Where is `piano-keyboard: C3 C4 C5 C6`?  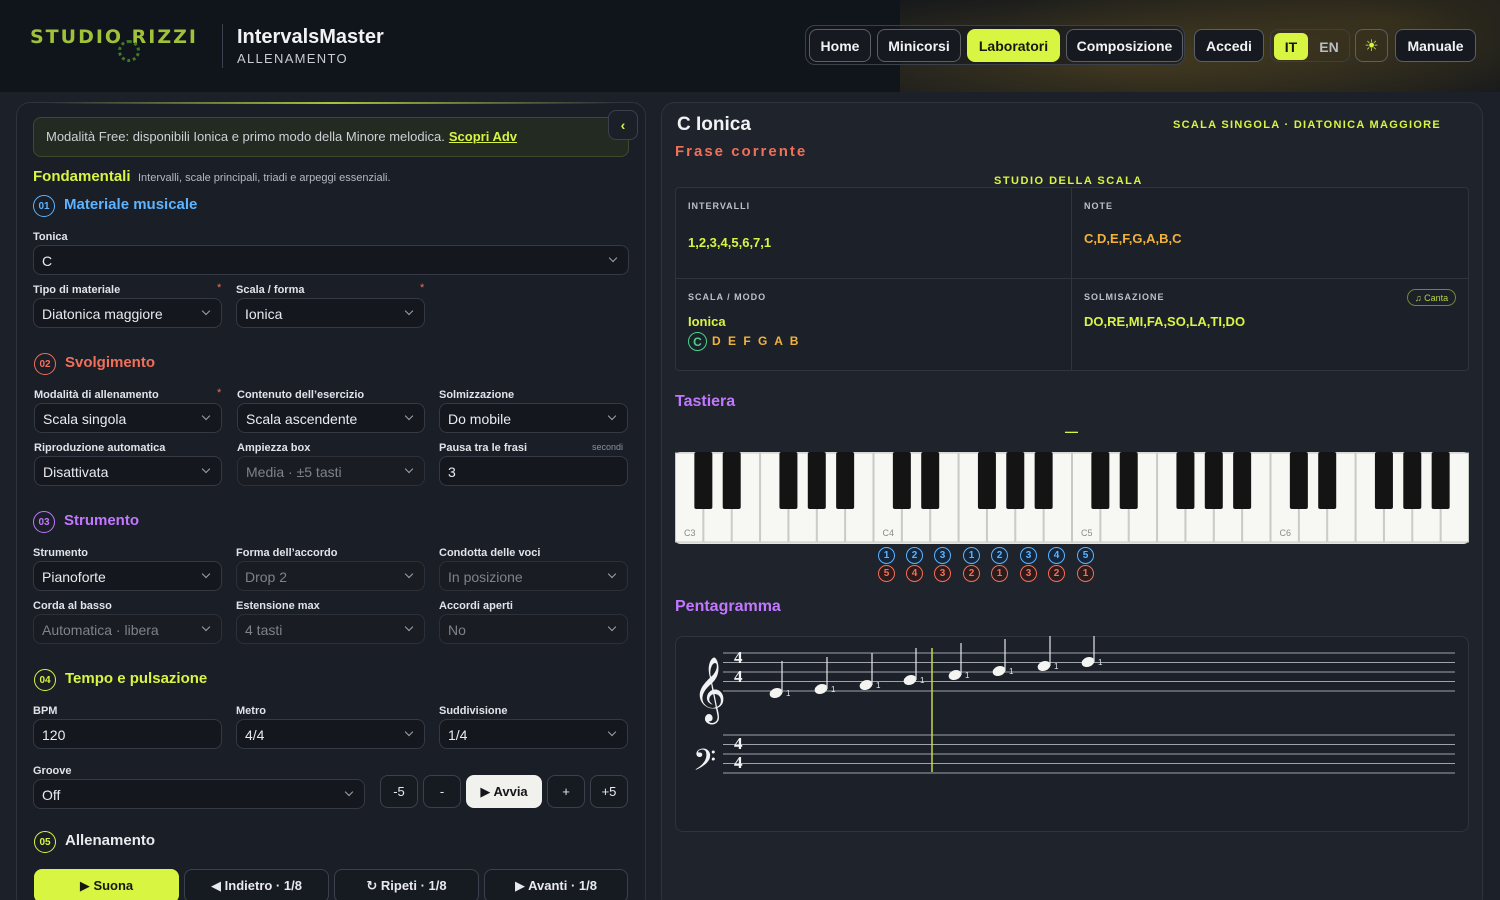 piano-keyboard: C3 C4 C5 C6 is located at coordinates (1072, 498).